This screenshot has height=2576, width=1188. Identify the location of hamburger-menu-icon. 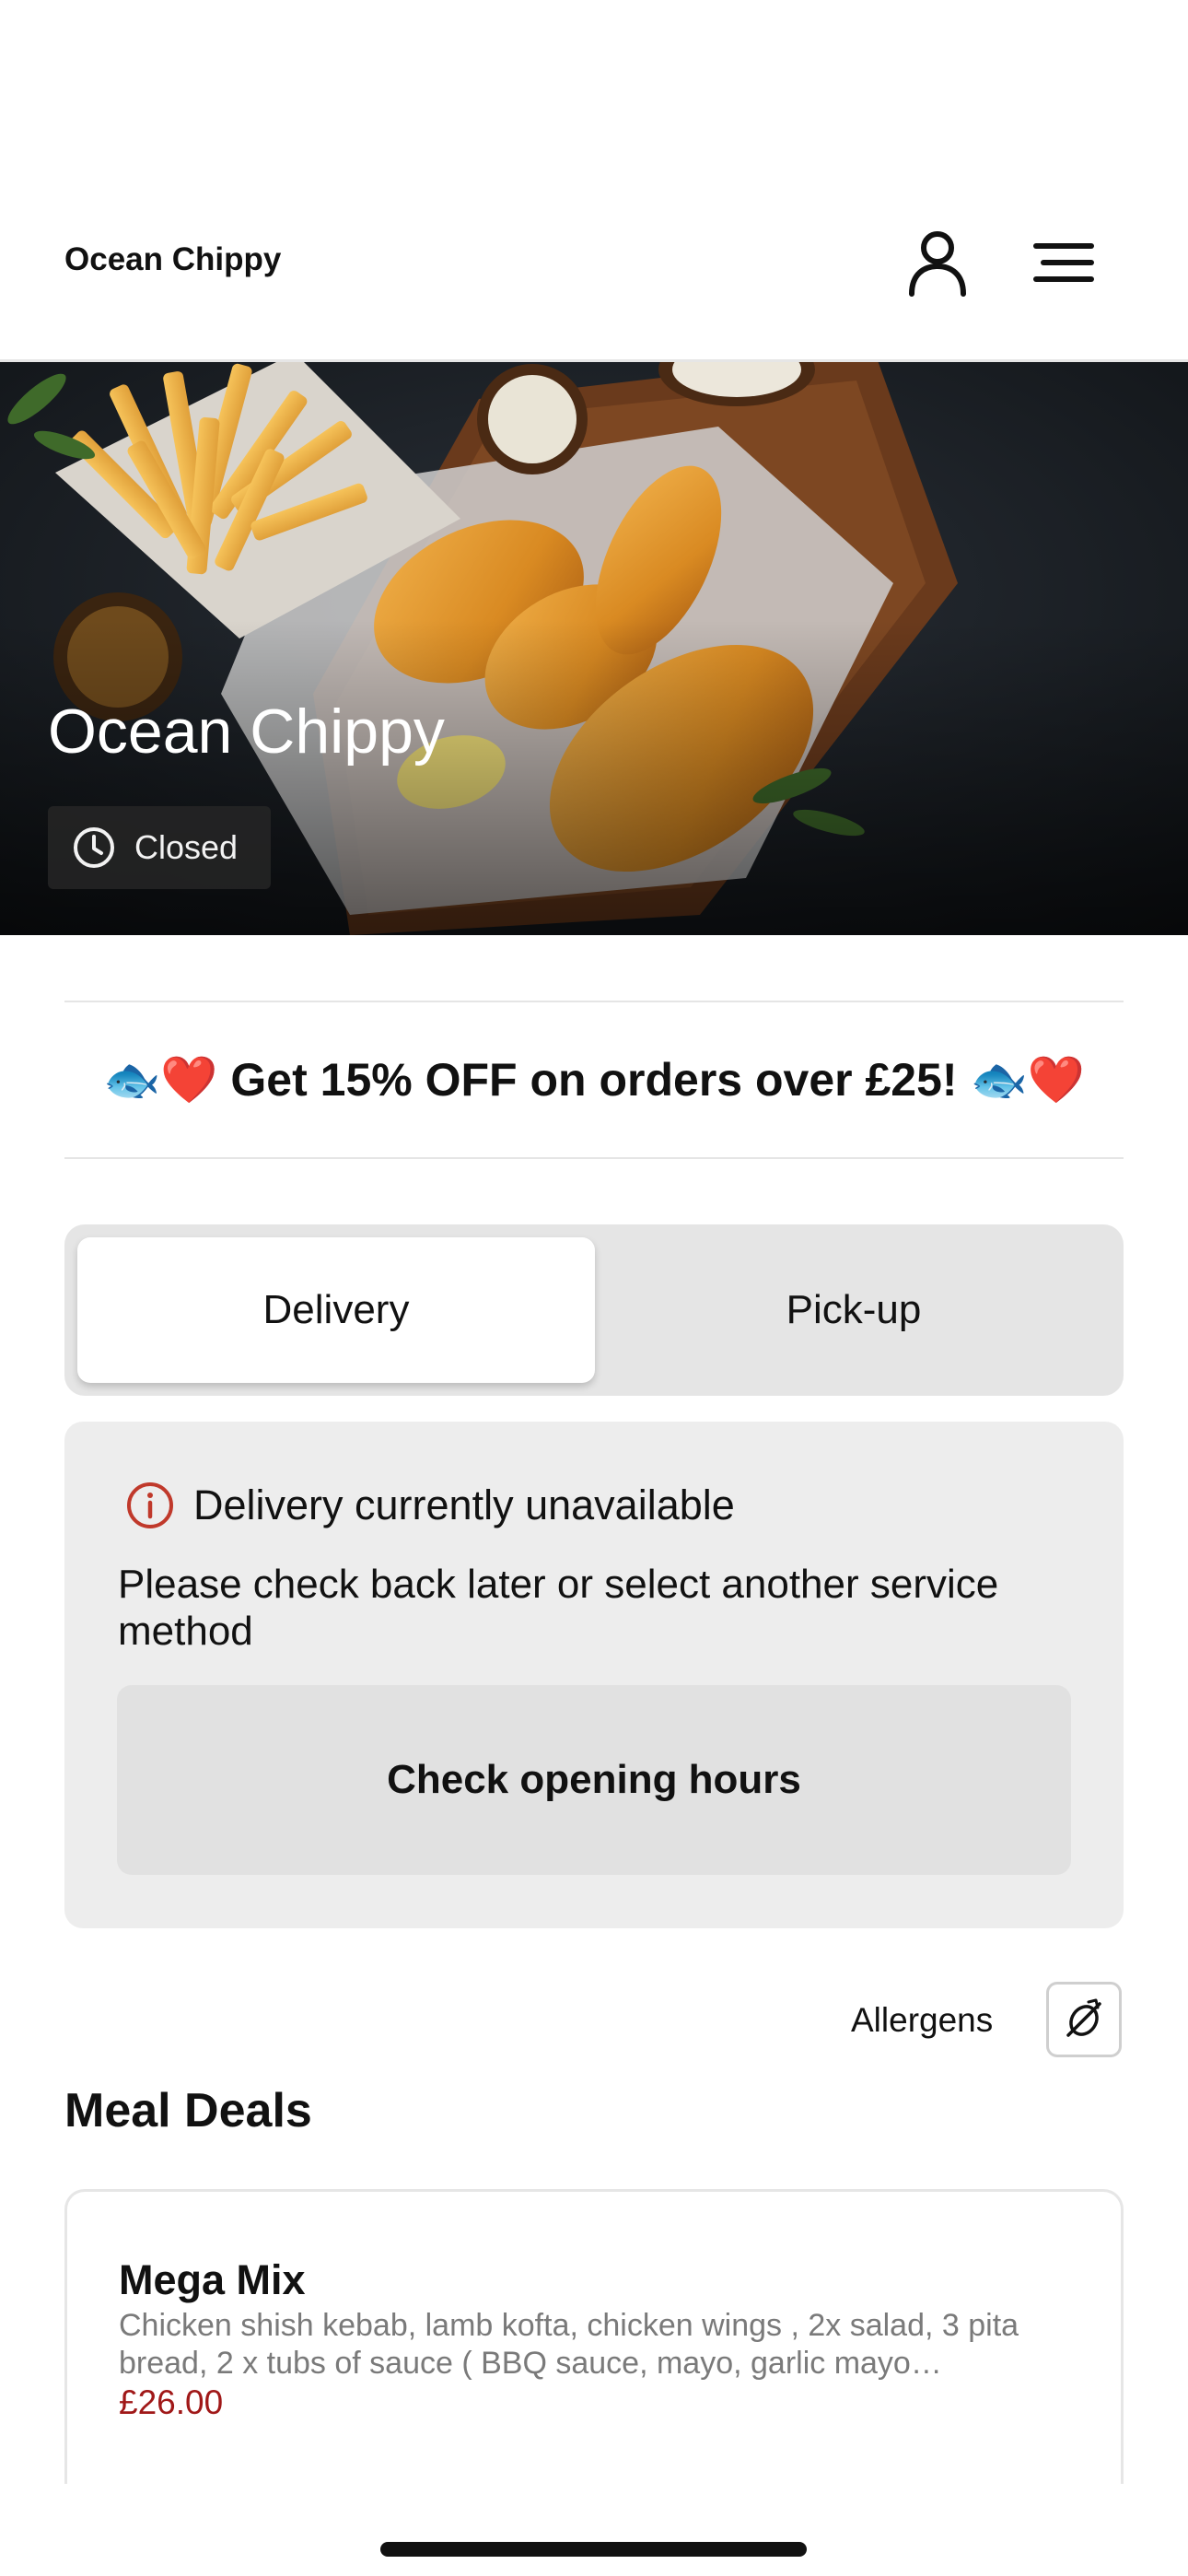
(1063, 262).